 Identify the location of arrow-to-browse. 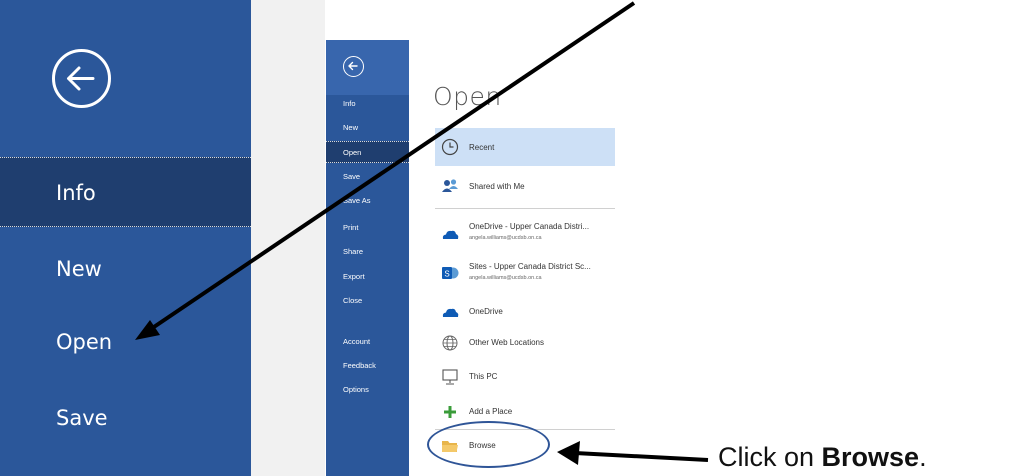
(641, 456).